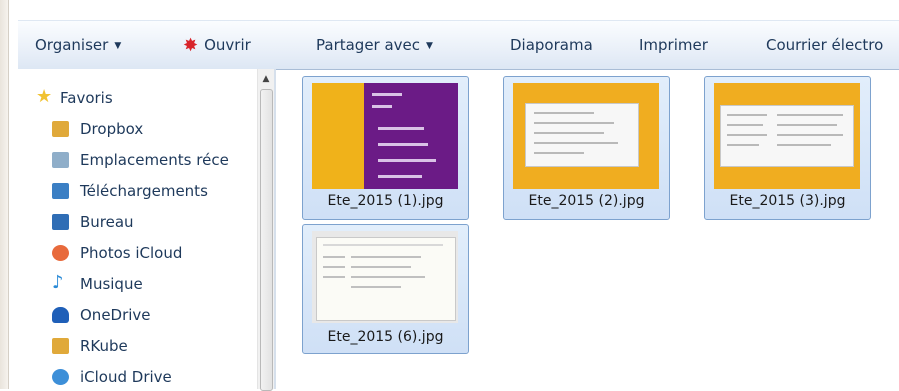  I want to click on print-button: Imprimer, so click(673, 45).